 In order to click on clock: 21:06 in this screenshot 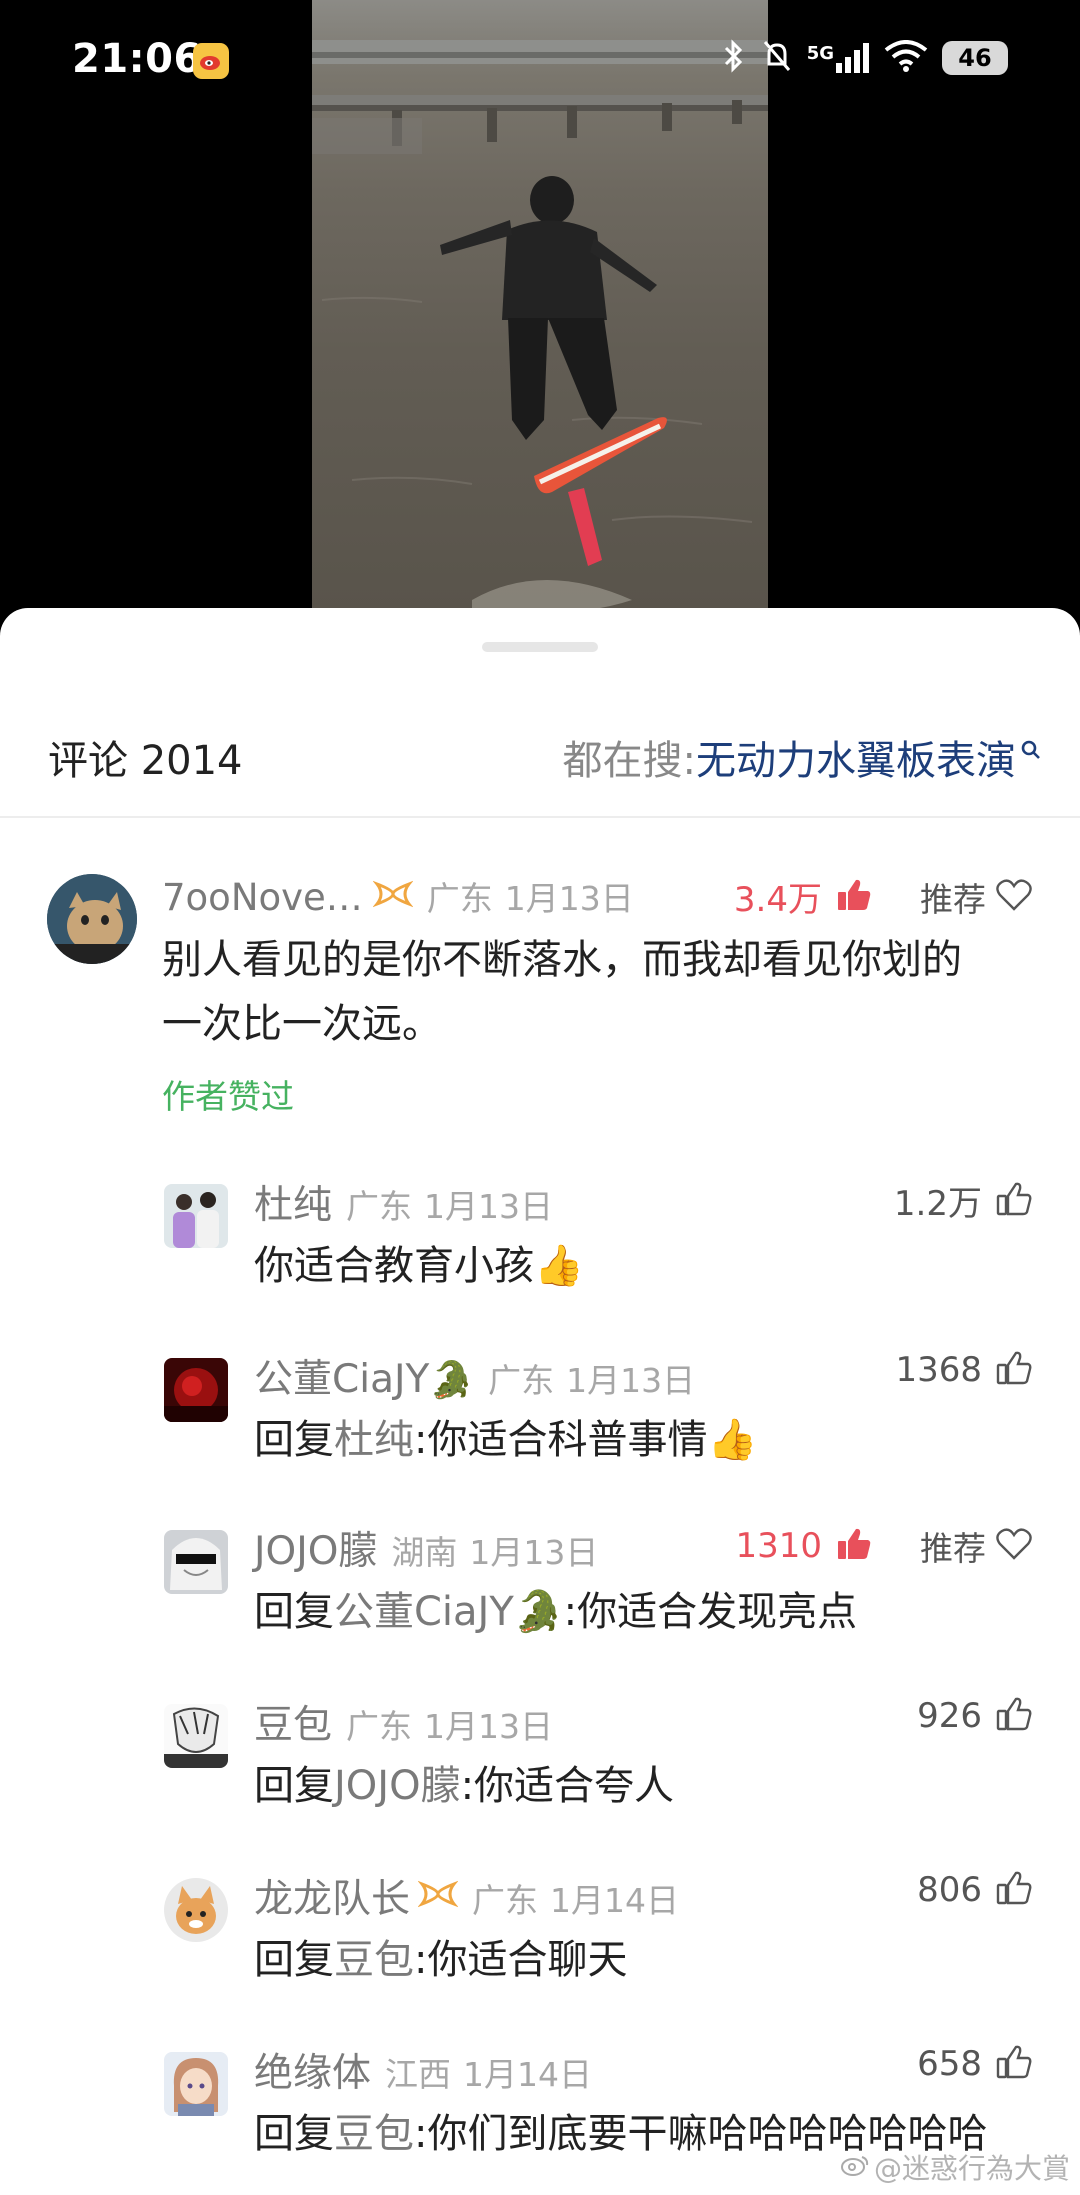, I will do `click(137, 59)`.